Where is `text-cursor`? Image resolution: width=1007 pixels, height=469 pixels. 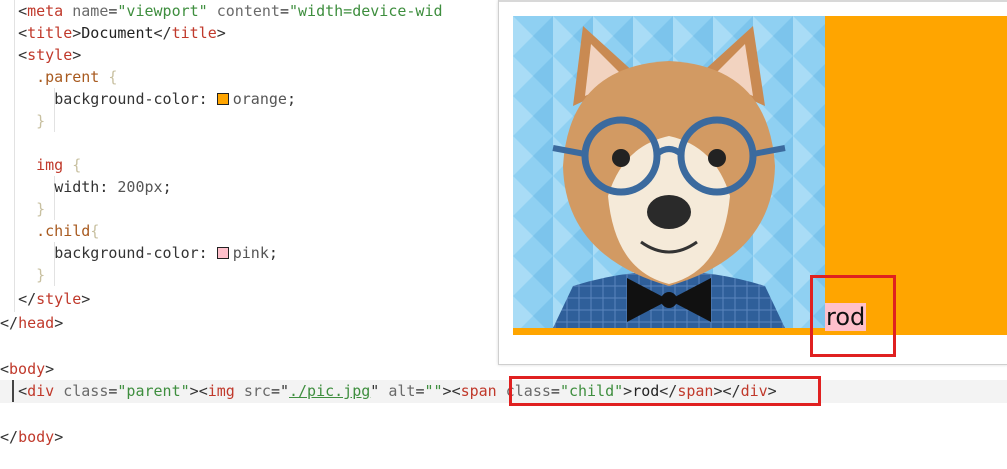 text-cursor is located at coordinates (13, 391).